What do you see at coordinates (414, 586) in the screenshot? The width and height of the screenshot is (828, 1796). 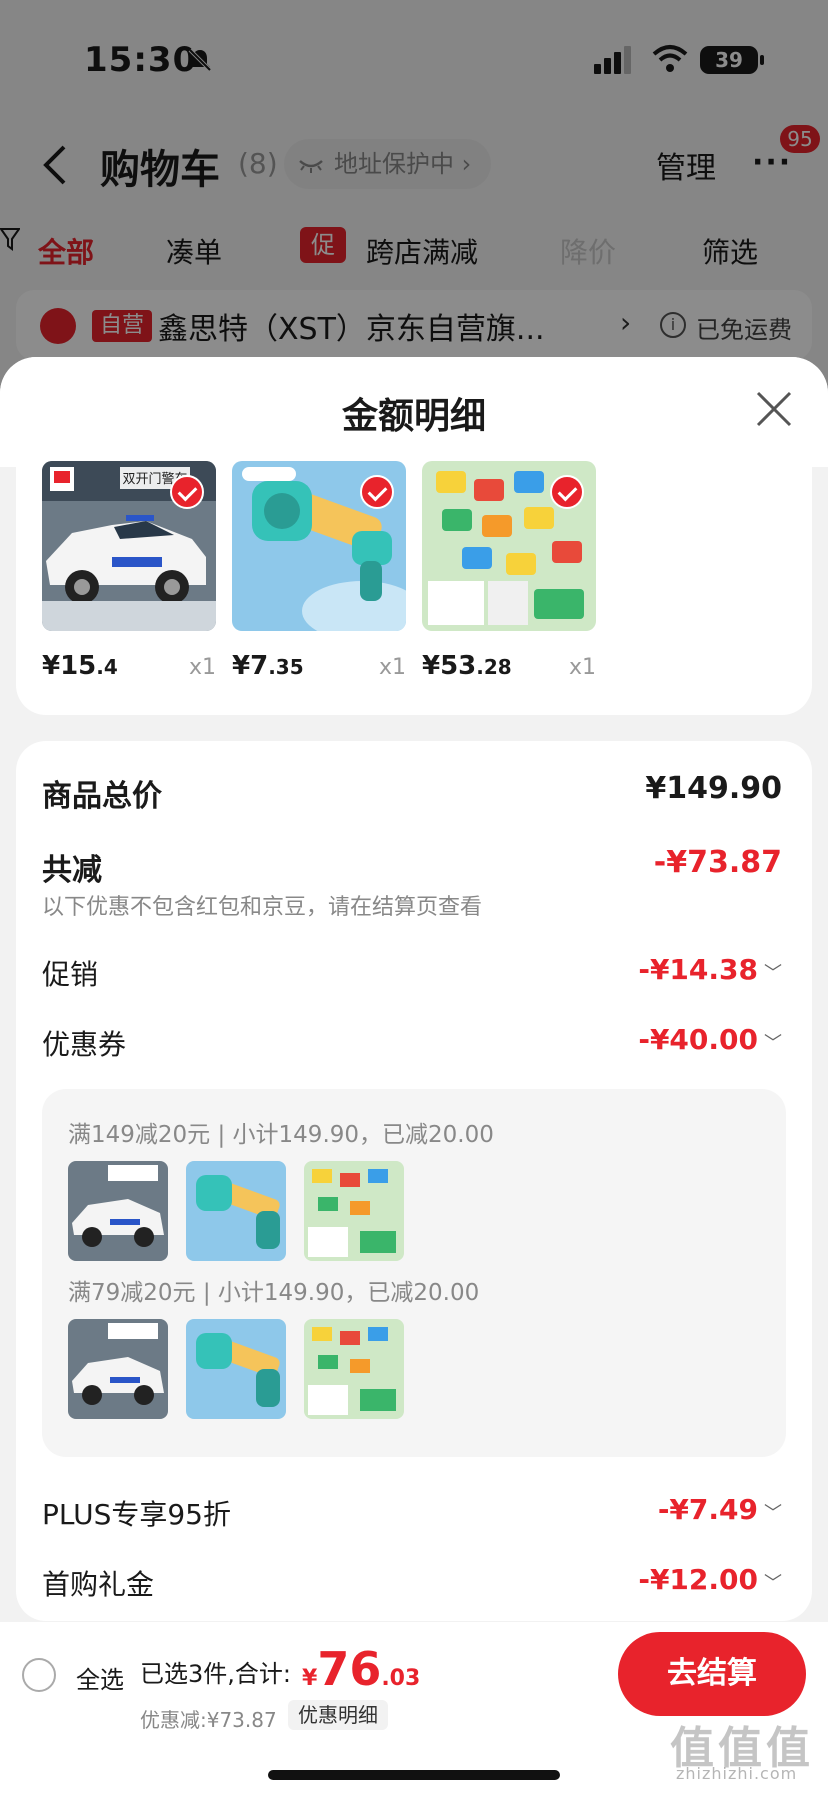 I see `selected-products-card: 双开门警车 ¥15.4 x1 ¥7.35 x1 ¥53.28 x1` at bounding box center [414, 586].